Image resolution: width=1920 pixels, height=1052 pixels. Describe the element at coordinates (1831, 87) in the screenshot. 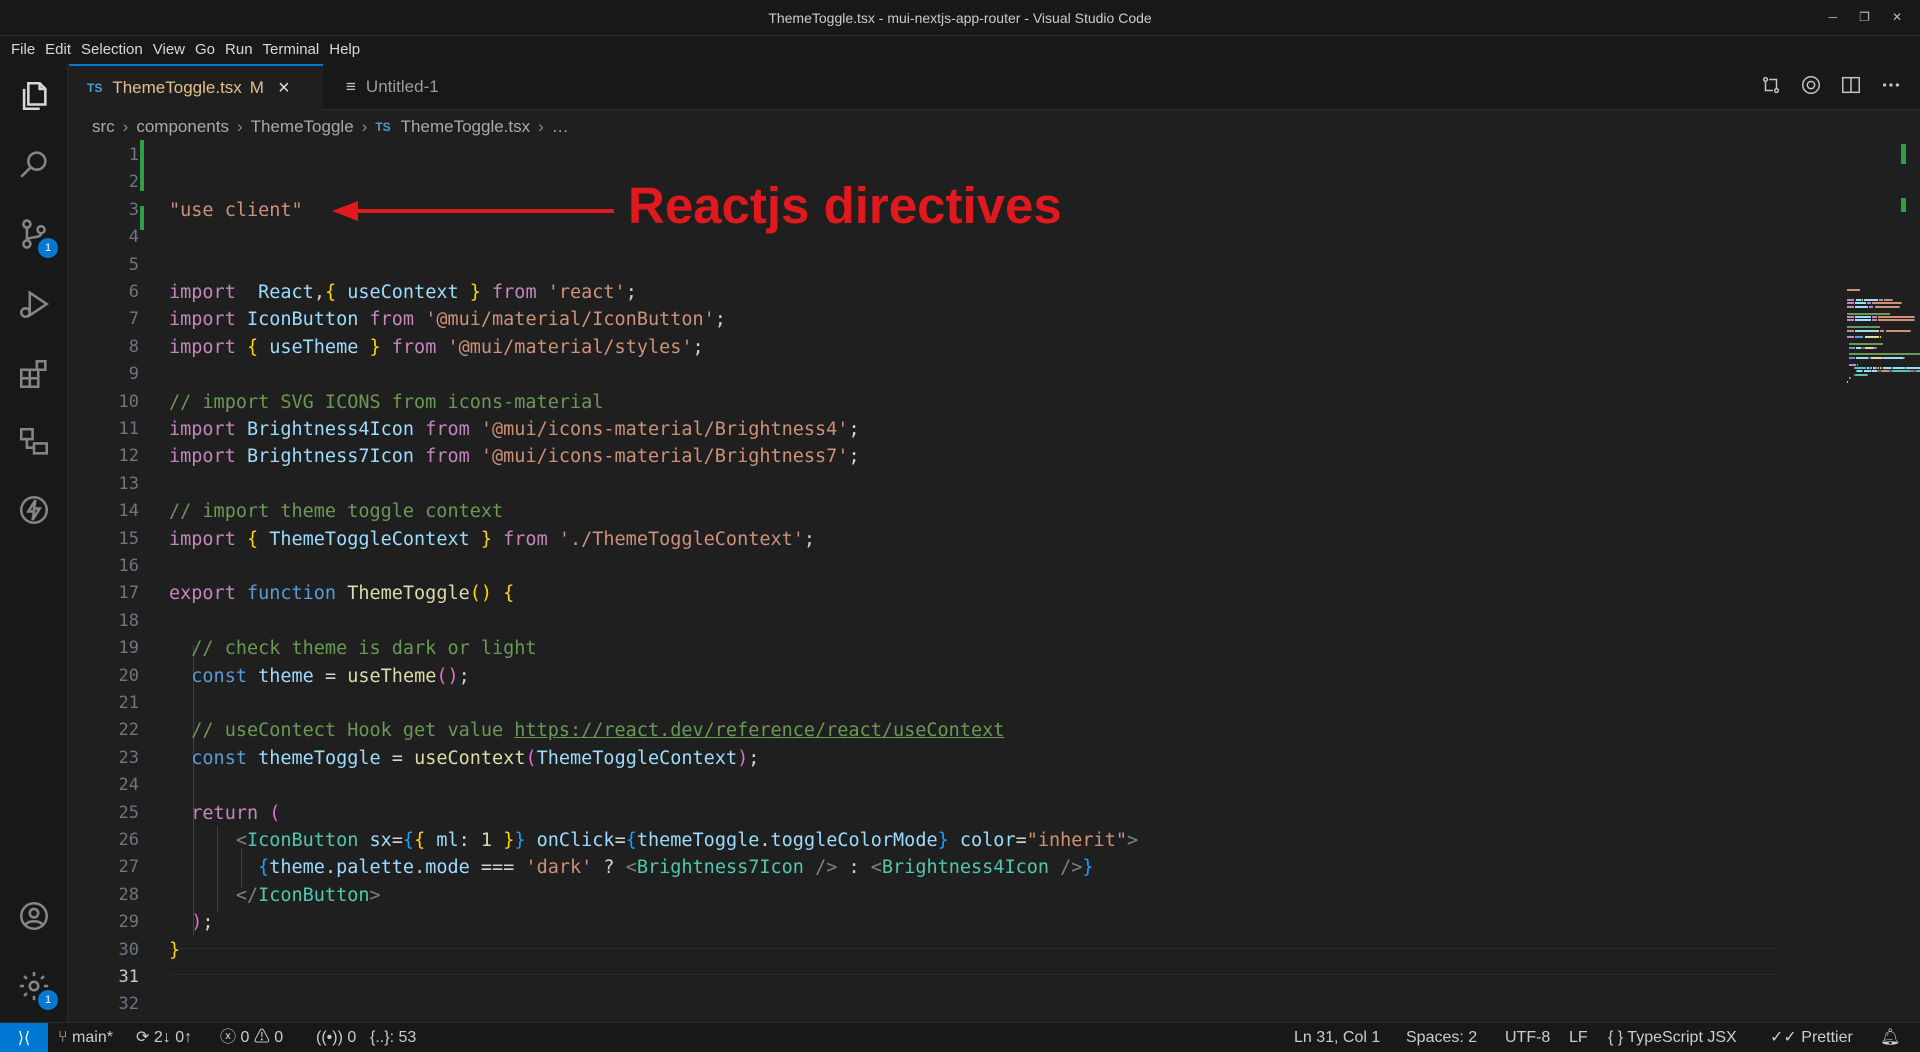

I see `editor-actions` at that location.